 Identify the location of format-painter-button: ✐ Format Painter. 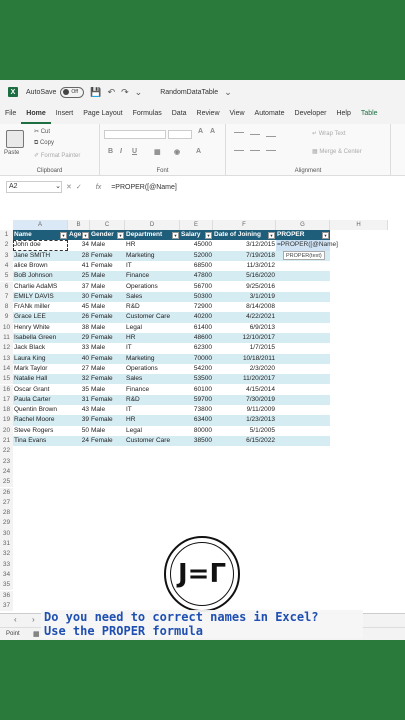
(57, 155).